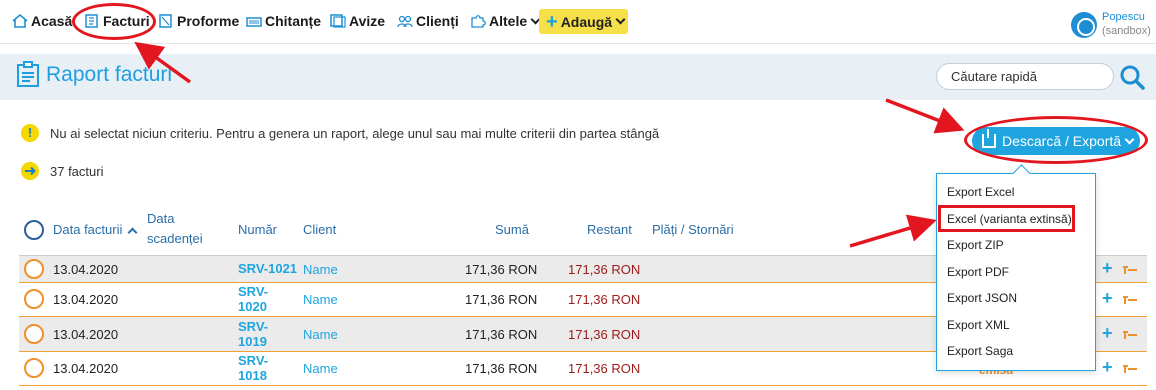  Describe the element at coordinates (175, 238) in the screenshot. I see `column-data-scadentei-line2: scadenței` at that location.